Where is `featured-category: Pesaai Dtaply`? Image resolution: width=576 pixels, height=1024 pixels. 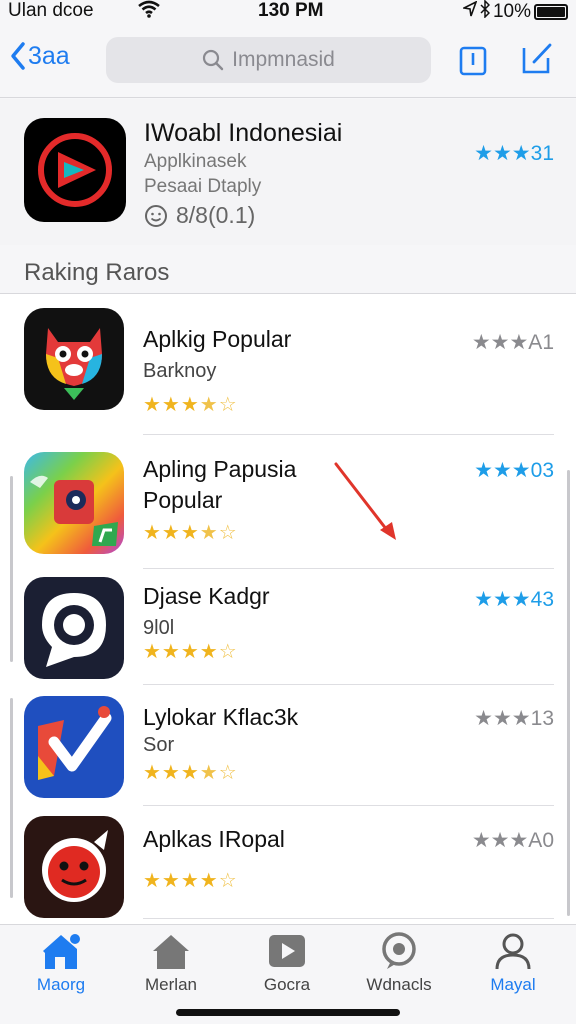 featured-category: Pesaai Dtaply is located at coordinates (203, 186).